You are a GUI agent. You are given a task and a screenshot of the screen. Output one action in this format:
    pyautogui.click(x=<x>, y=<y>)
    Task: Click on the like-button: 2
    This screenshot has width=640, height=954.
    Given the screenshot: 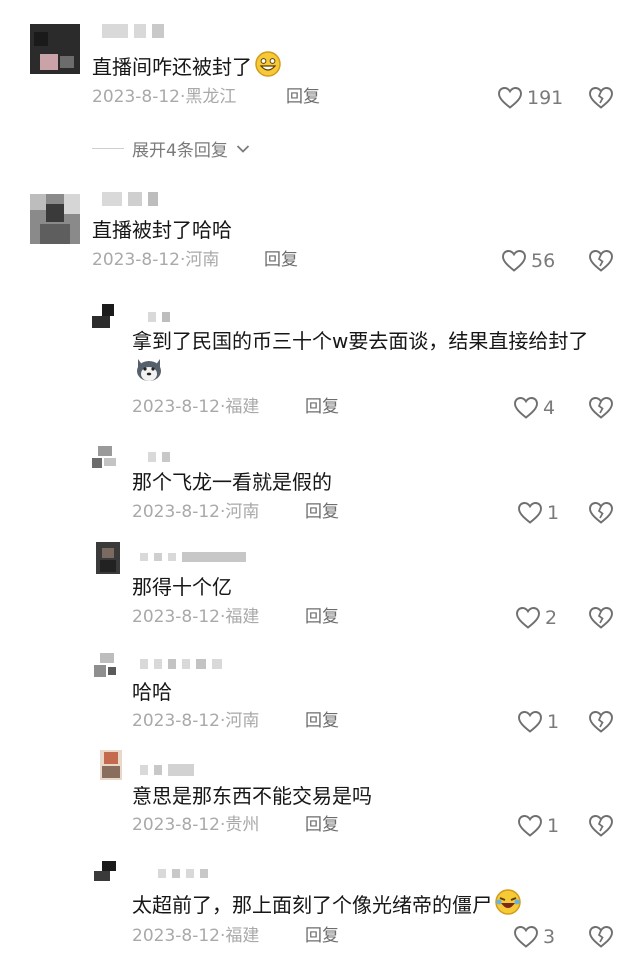 What is the action you would take?
    pyautogui.click(x=536, y=618)
    